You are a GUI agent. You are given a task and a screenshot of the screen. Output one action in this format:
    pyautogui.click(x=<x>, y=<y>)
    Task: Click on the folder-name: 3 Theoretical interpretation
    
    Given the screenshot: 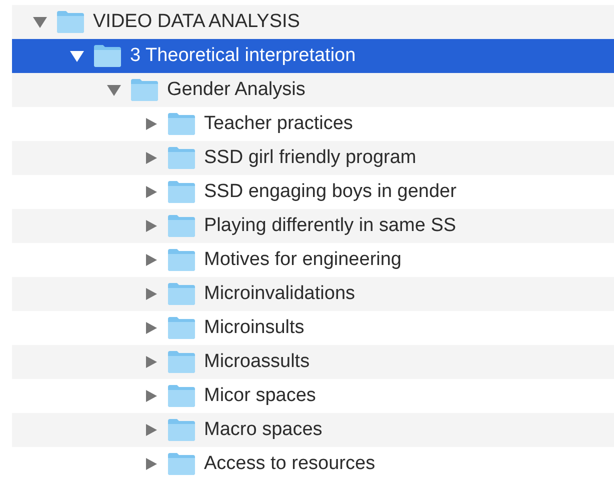 What is the action you would take?
    pyautogui.click(x=243, y=56)
    